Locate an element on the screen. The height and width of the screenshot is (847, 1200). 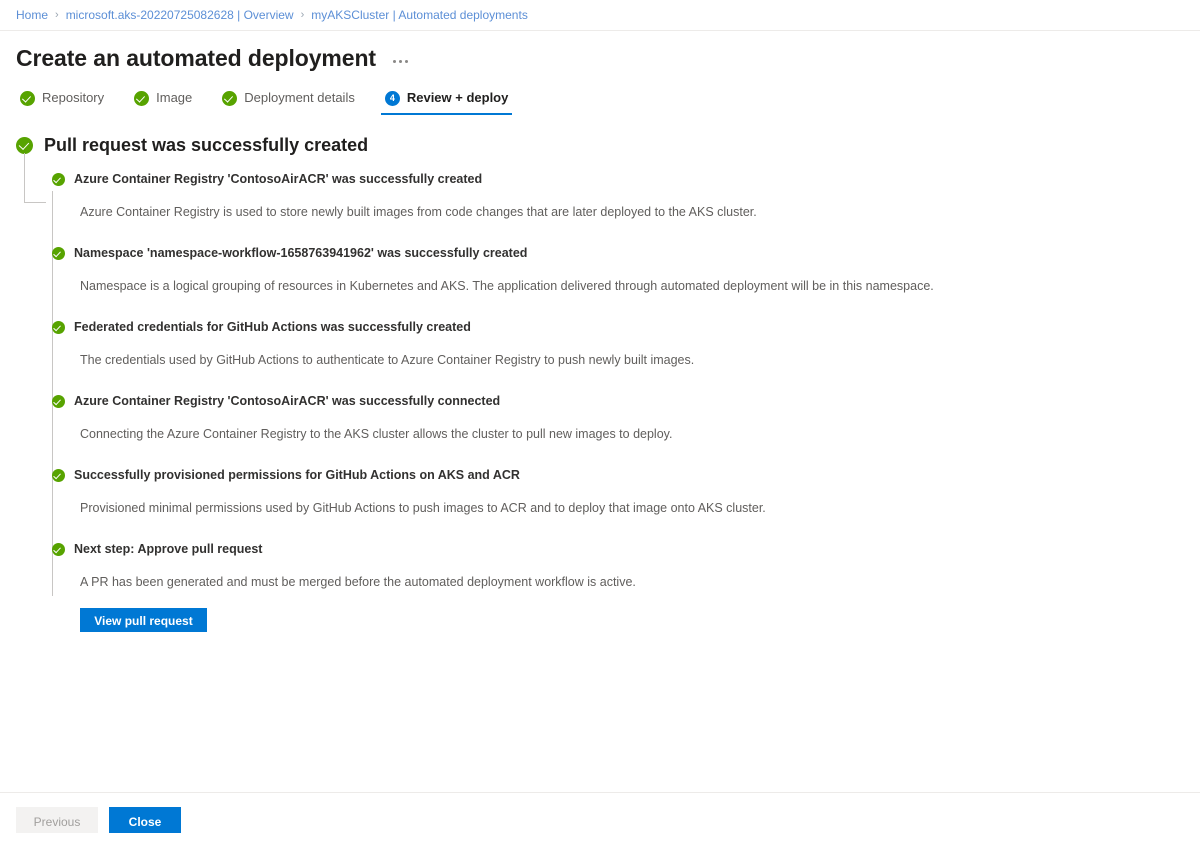
more-options-icon is located at coordinates (400, 61).